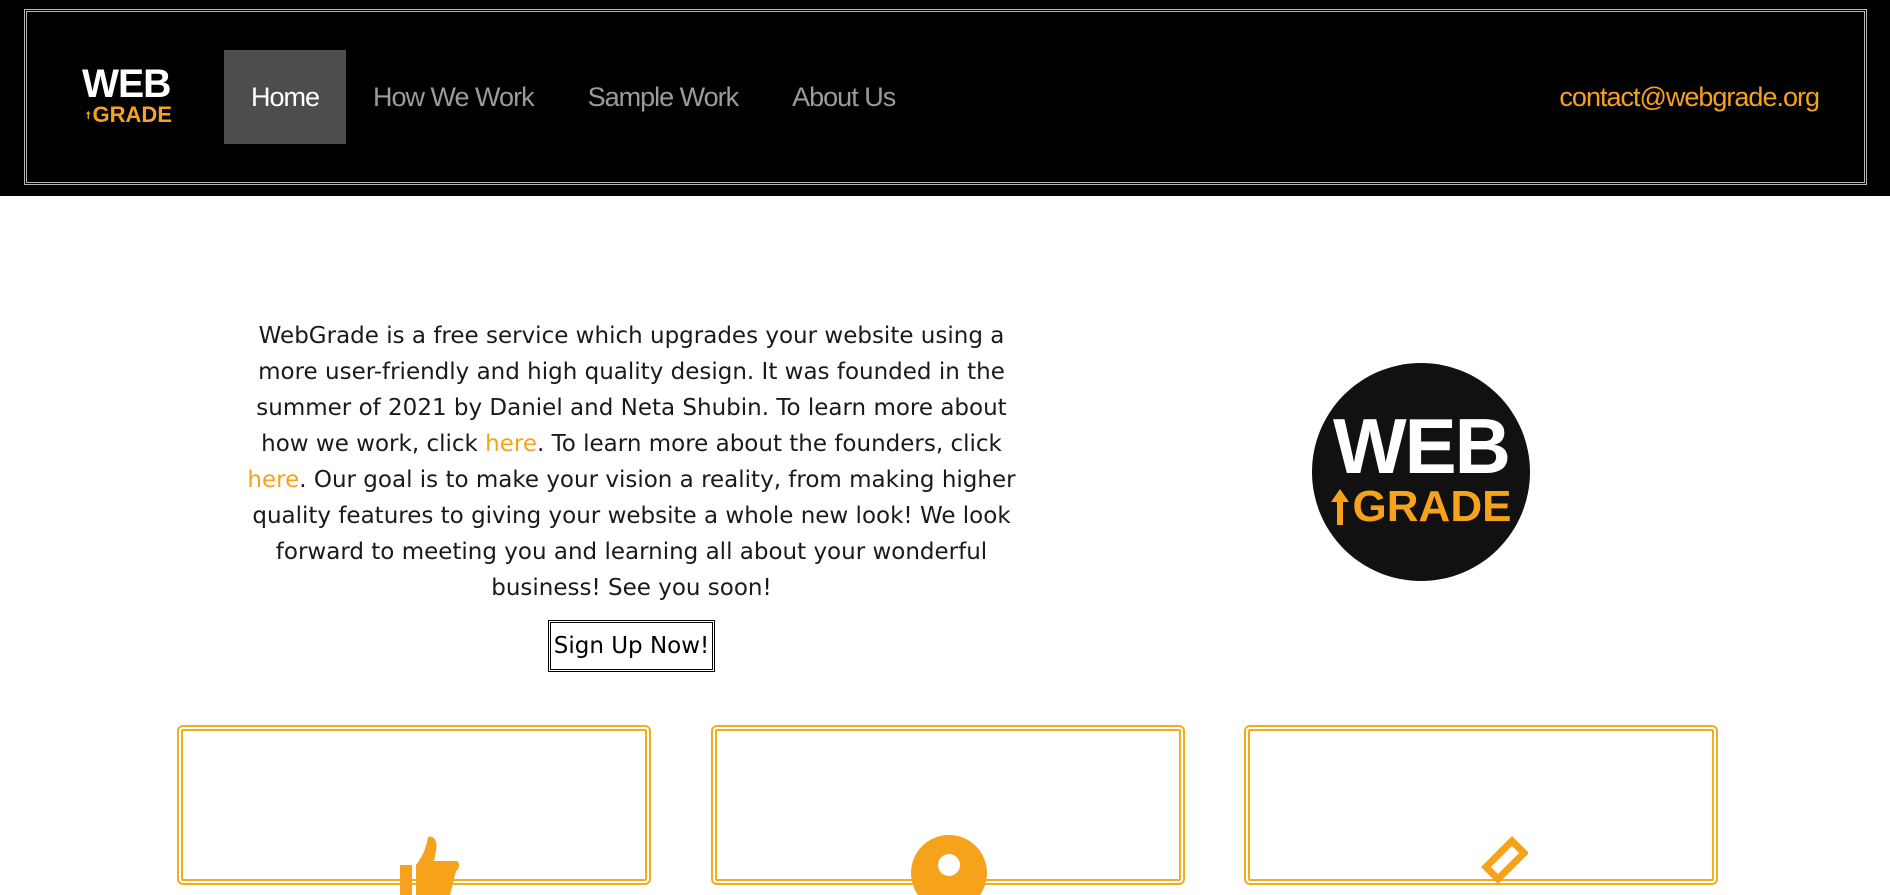 The width and height of the screenshot is (1890, 895). Describe the element at coordinates (1689, 97) in the screenshot. I see `contact-email-link: contact@webgrade.org` at that location.